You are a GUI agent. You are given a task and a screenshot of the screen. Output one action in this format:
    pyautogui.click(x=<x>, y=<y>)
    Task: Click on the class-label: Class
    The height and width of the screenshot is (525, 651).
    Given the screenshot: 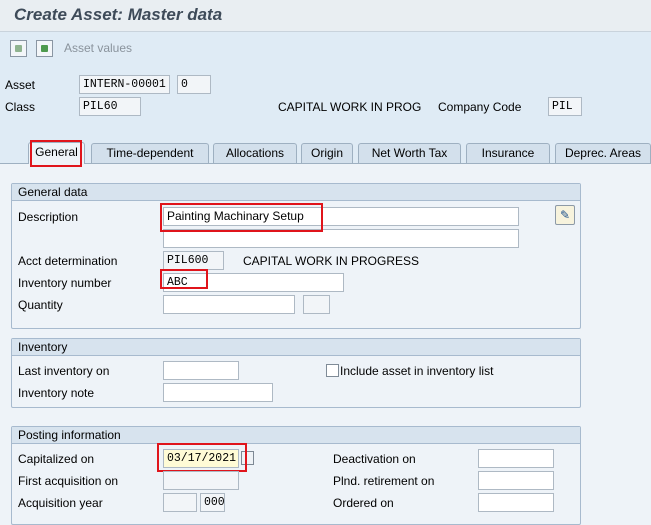 What is the action you would take?
    pyautogui.click(x=20, y=107)
    